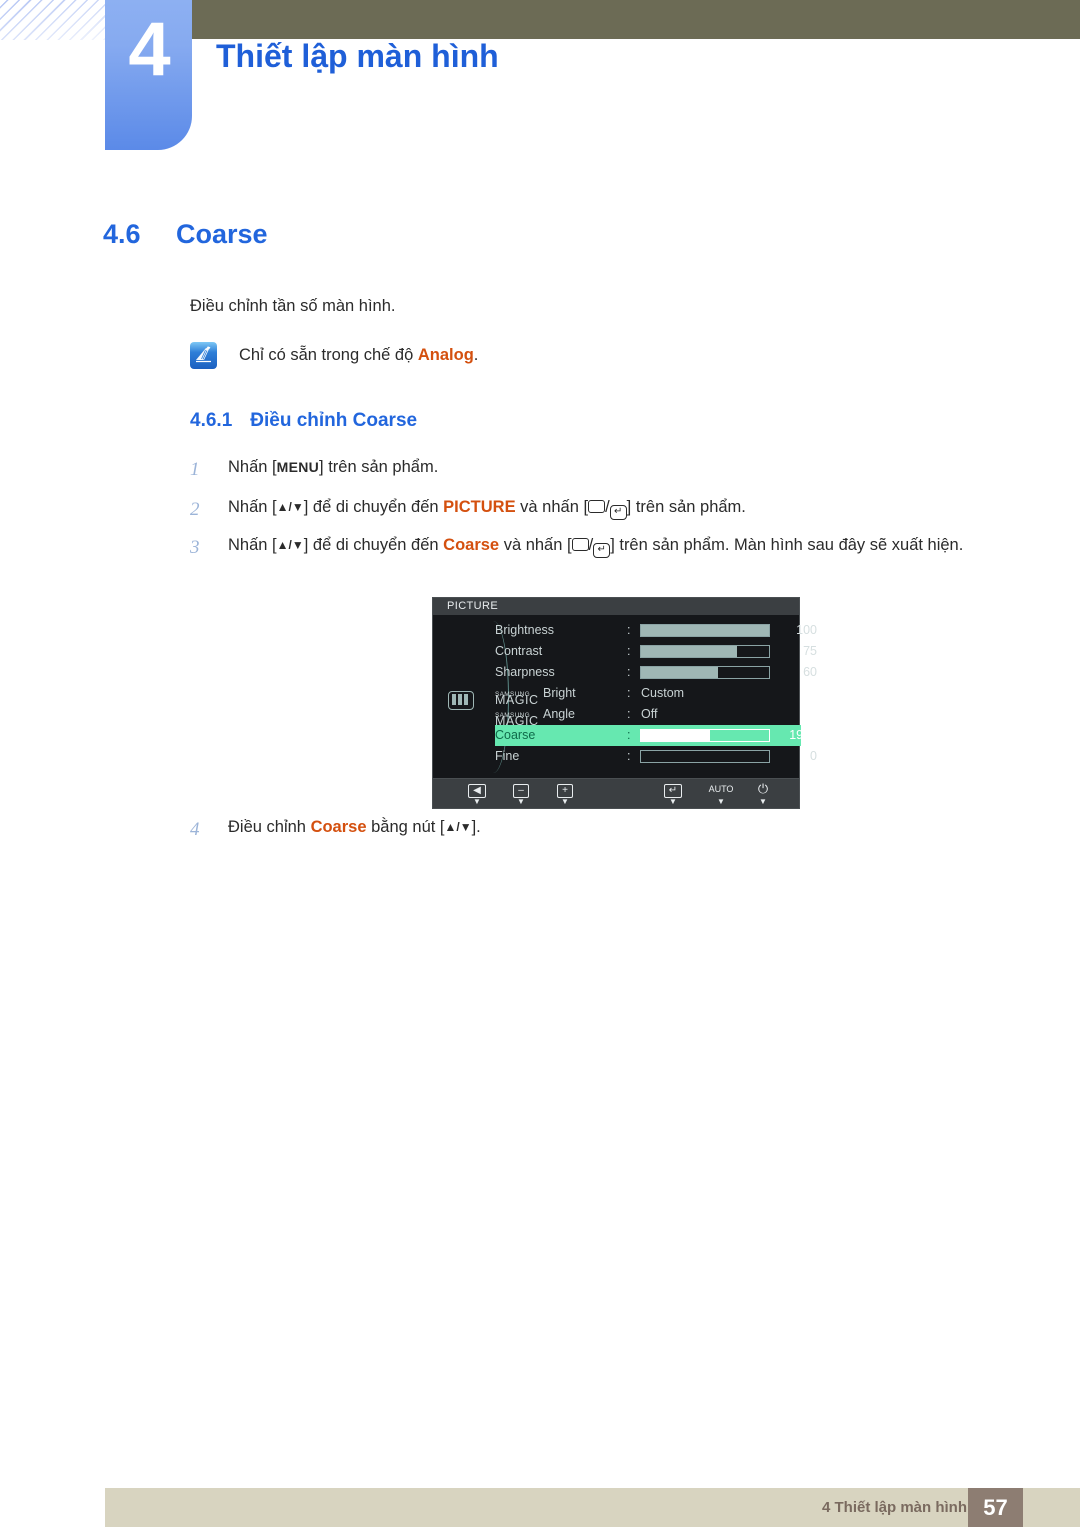 The width and height of the screenshot is (1080, 1527). I want to click on step-text-run: Điều chỉnh, so click(269, 827).